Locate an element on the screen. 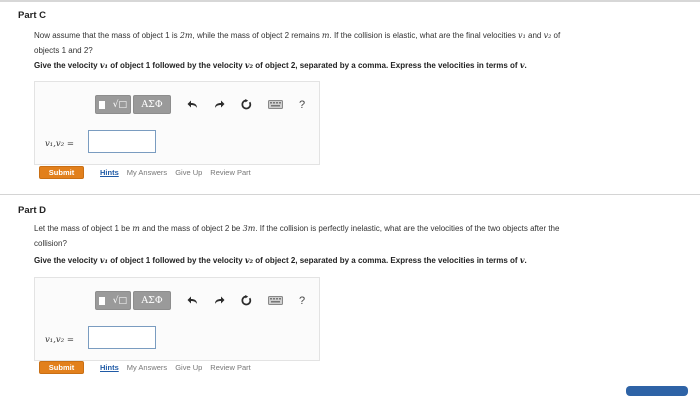  part-c-math-toolbar: √□ ΑΣΦ ? is located at coordinates (200, 104).